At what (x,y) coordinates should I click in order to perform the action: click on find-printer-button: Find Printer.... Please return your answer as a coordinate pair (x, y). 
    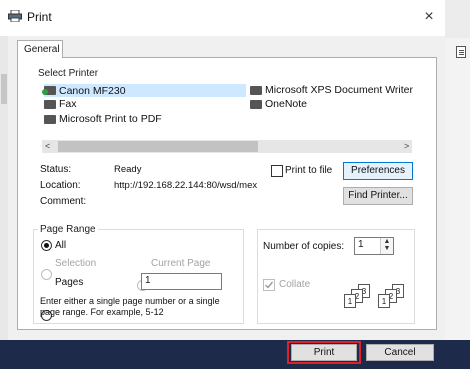
    Looking at the image, I should click on (378, 196).